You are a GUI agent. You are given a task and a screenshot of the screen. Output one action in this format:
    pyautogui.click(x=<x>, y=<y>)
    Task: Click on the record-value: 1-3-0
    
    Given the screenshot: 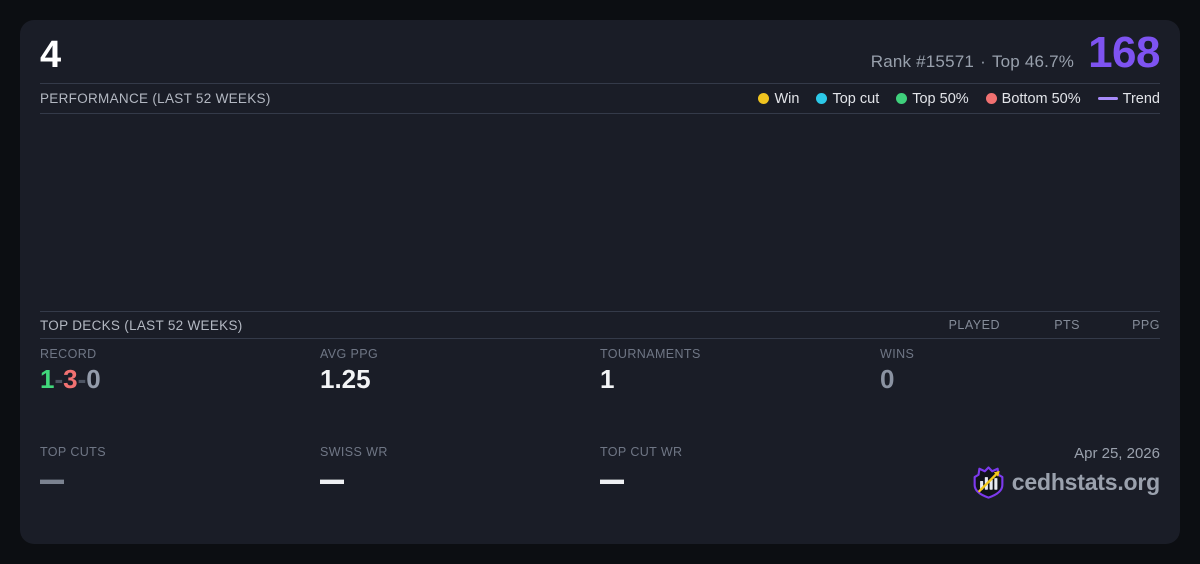 What is the action you would take?
    pyautogui.click(x=180, y=379)
    